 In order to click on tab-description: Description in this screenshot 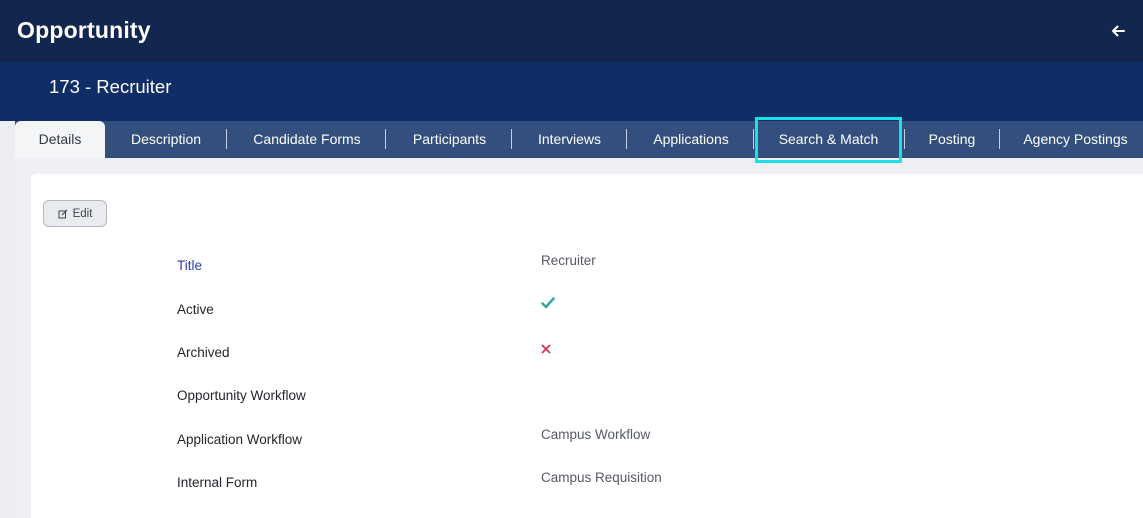, I will do `click(166, 139)`.